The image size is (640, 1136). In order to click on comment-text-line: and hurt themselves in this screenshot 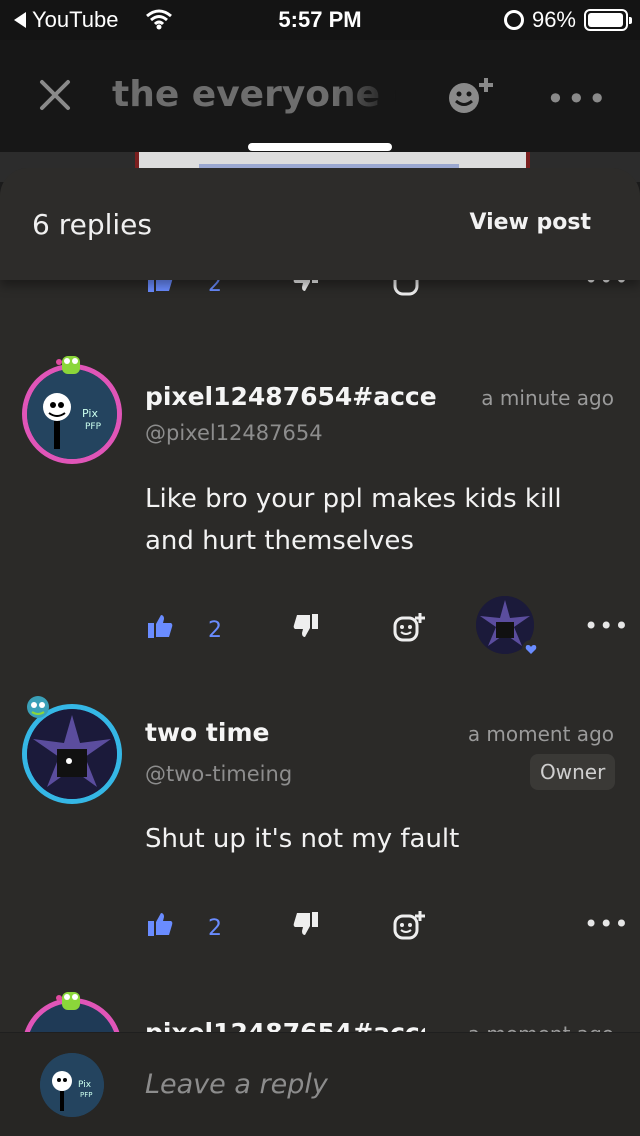, I will do `click(279, 541)`.